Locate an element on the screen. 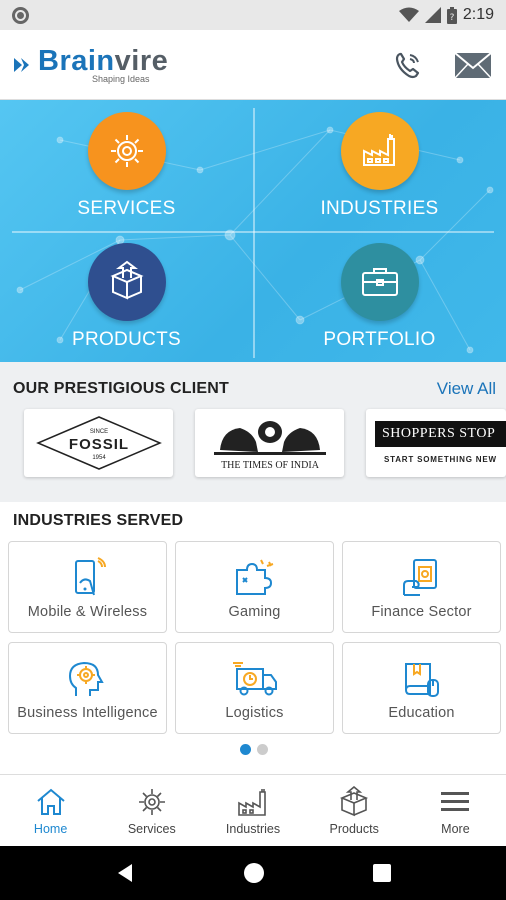  industry-label: Finance Sector is located at coordinates (421, 612).